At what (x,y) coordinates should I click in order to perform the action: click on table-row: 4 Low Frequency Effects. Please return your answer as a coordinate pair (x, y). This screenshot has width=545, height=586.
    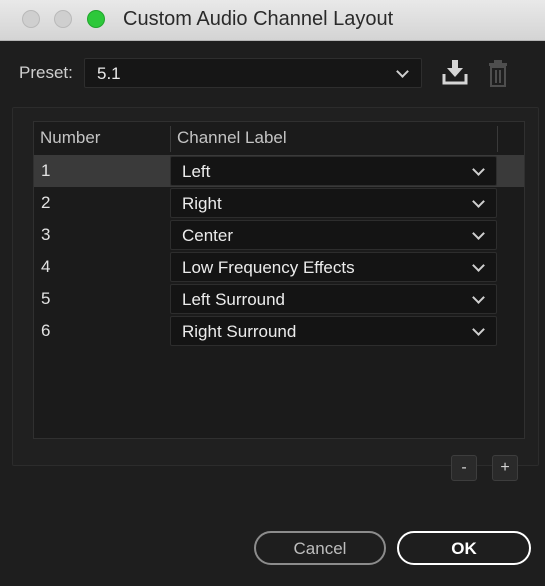
    Looking at the image, I should click on (279, 267).